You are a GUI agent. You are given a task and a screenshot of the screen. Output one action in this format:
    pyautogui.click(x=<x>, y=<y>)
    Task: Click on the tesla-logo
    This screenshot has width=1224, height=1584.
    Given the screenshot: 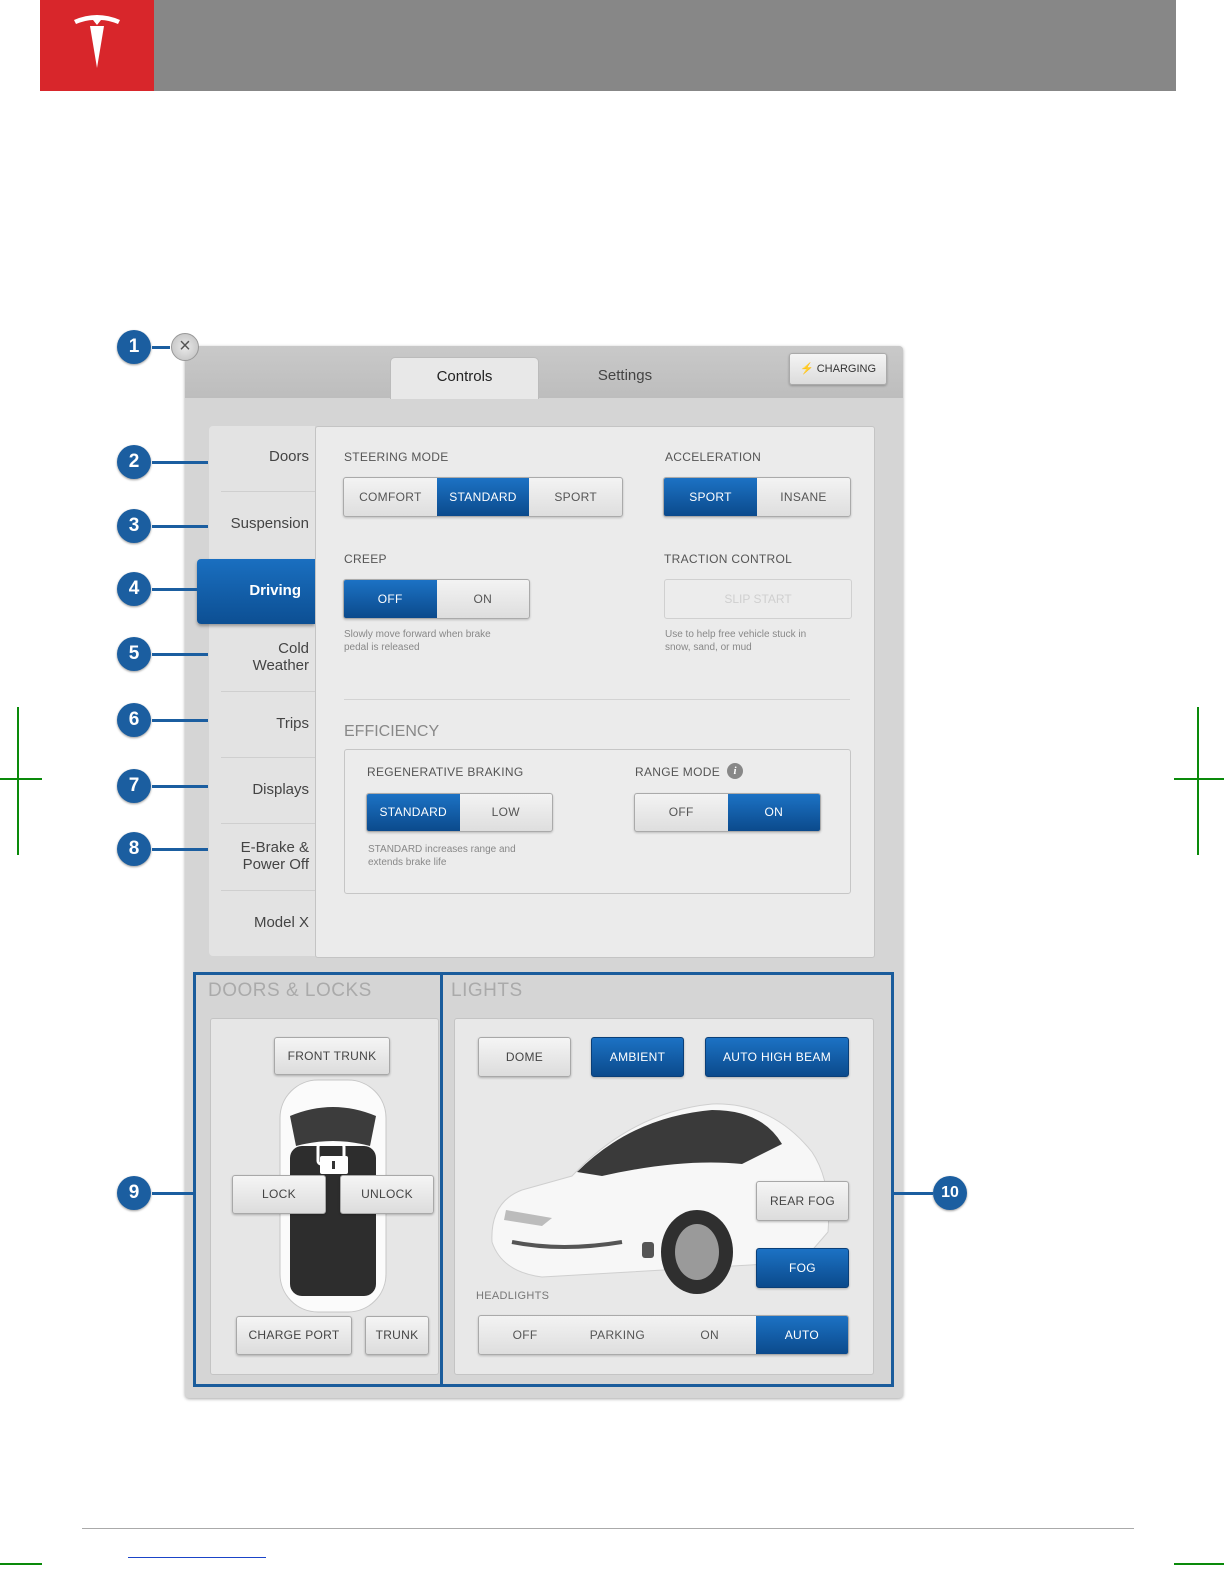 What is the action you would take?
    pyautogui.click(x=97, y=45)
    